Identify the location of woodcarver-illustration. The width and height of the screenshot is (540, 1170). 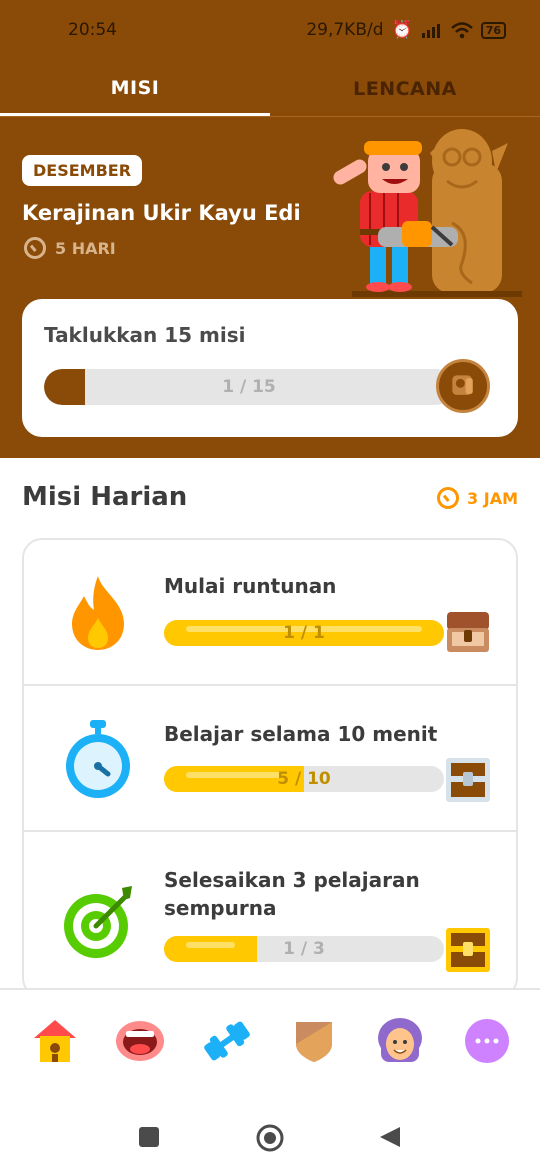
(427, 213).